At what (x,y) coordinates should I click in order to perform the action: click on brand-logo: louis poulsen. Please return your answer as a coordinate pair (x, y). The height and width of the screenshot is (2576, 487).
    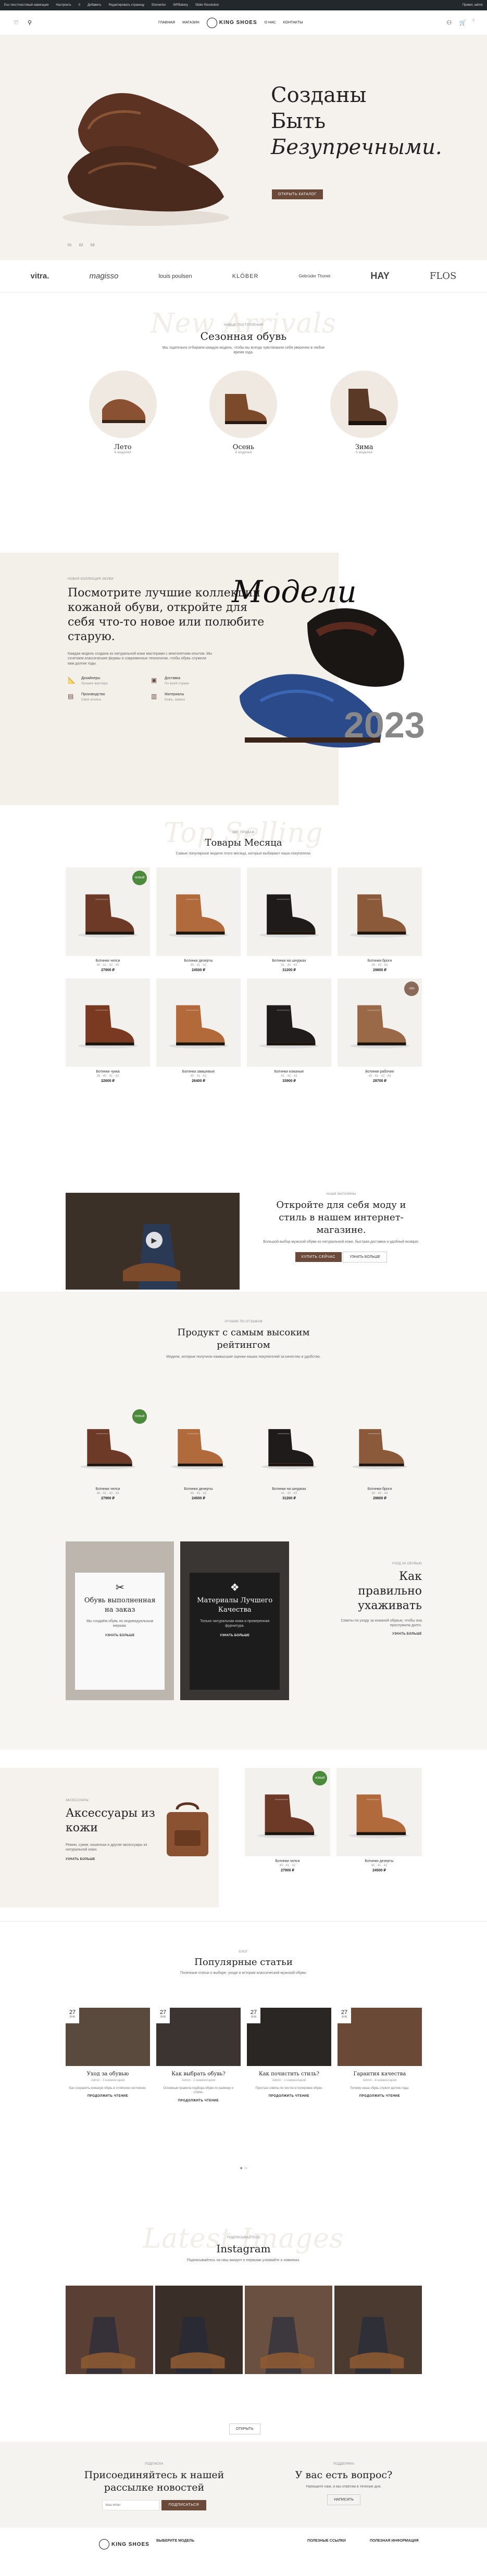
    Looking at the image, I should click on (175, 276).